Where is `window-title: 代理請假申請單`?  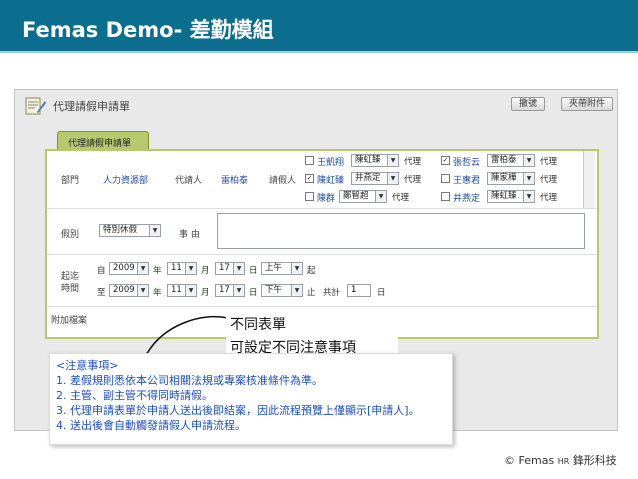 window-title: 代理請假申請單 is located at coordinates (91, 106).